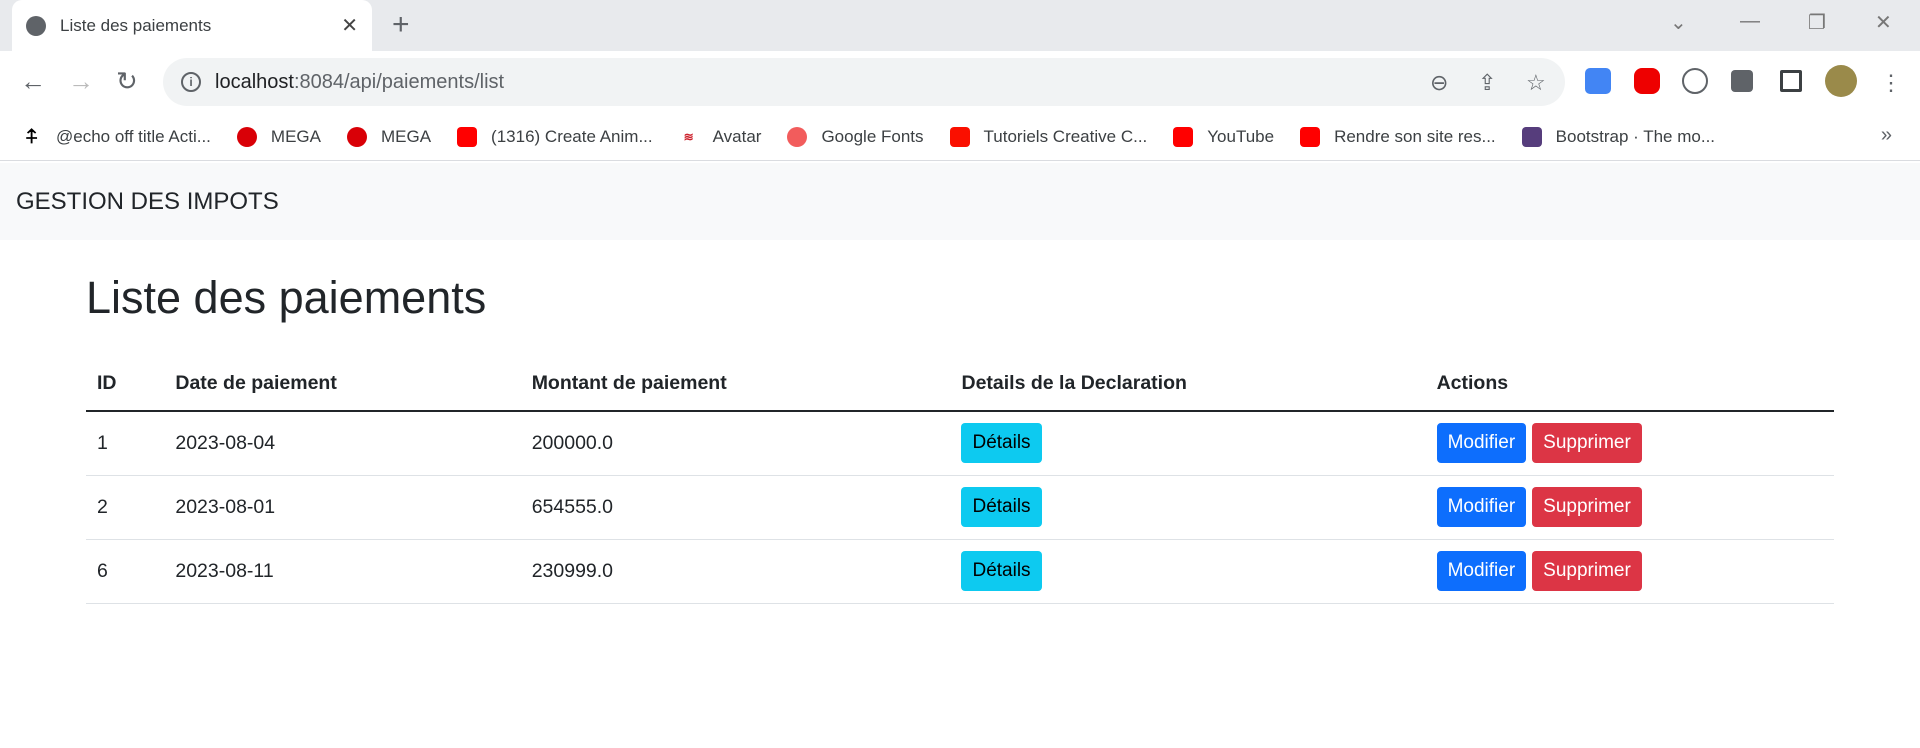  What do you see at coordinates (735, 384) in the screenshot?
I see `column-header: Montant de paiement` at bounding box center [735, 384].